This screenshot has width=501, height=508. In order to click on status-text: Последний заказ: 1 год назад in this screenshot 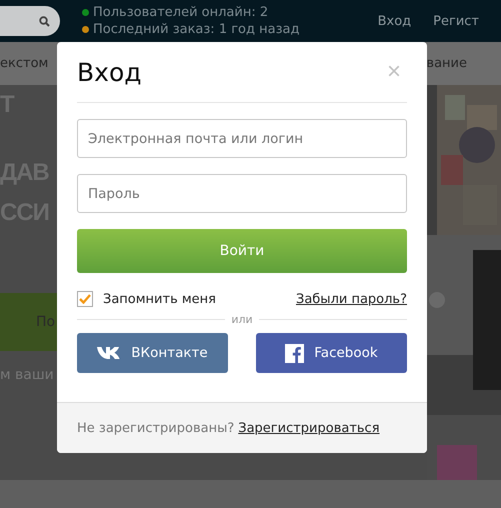, I will do `click(196, 29)`.